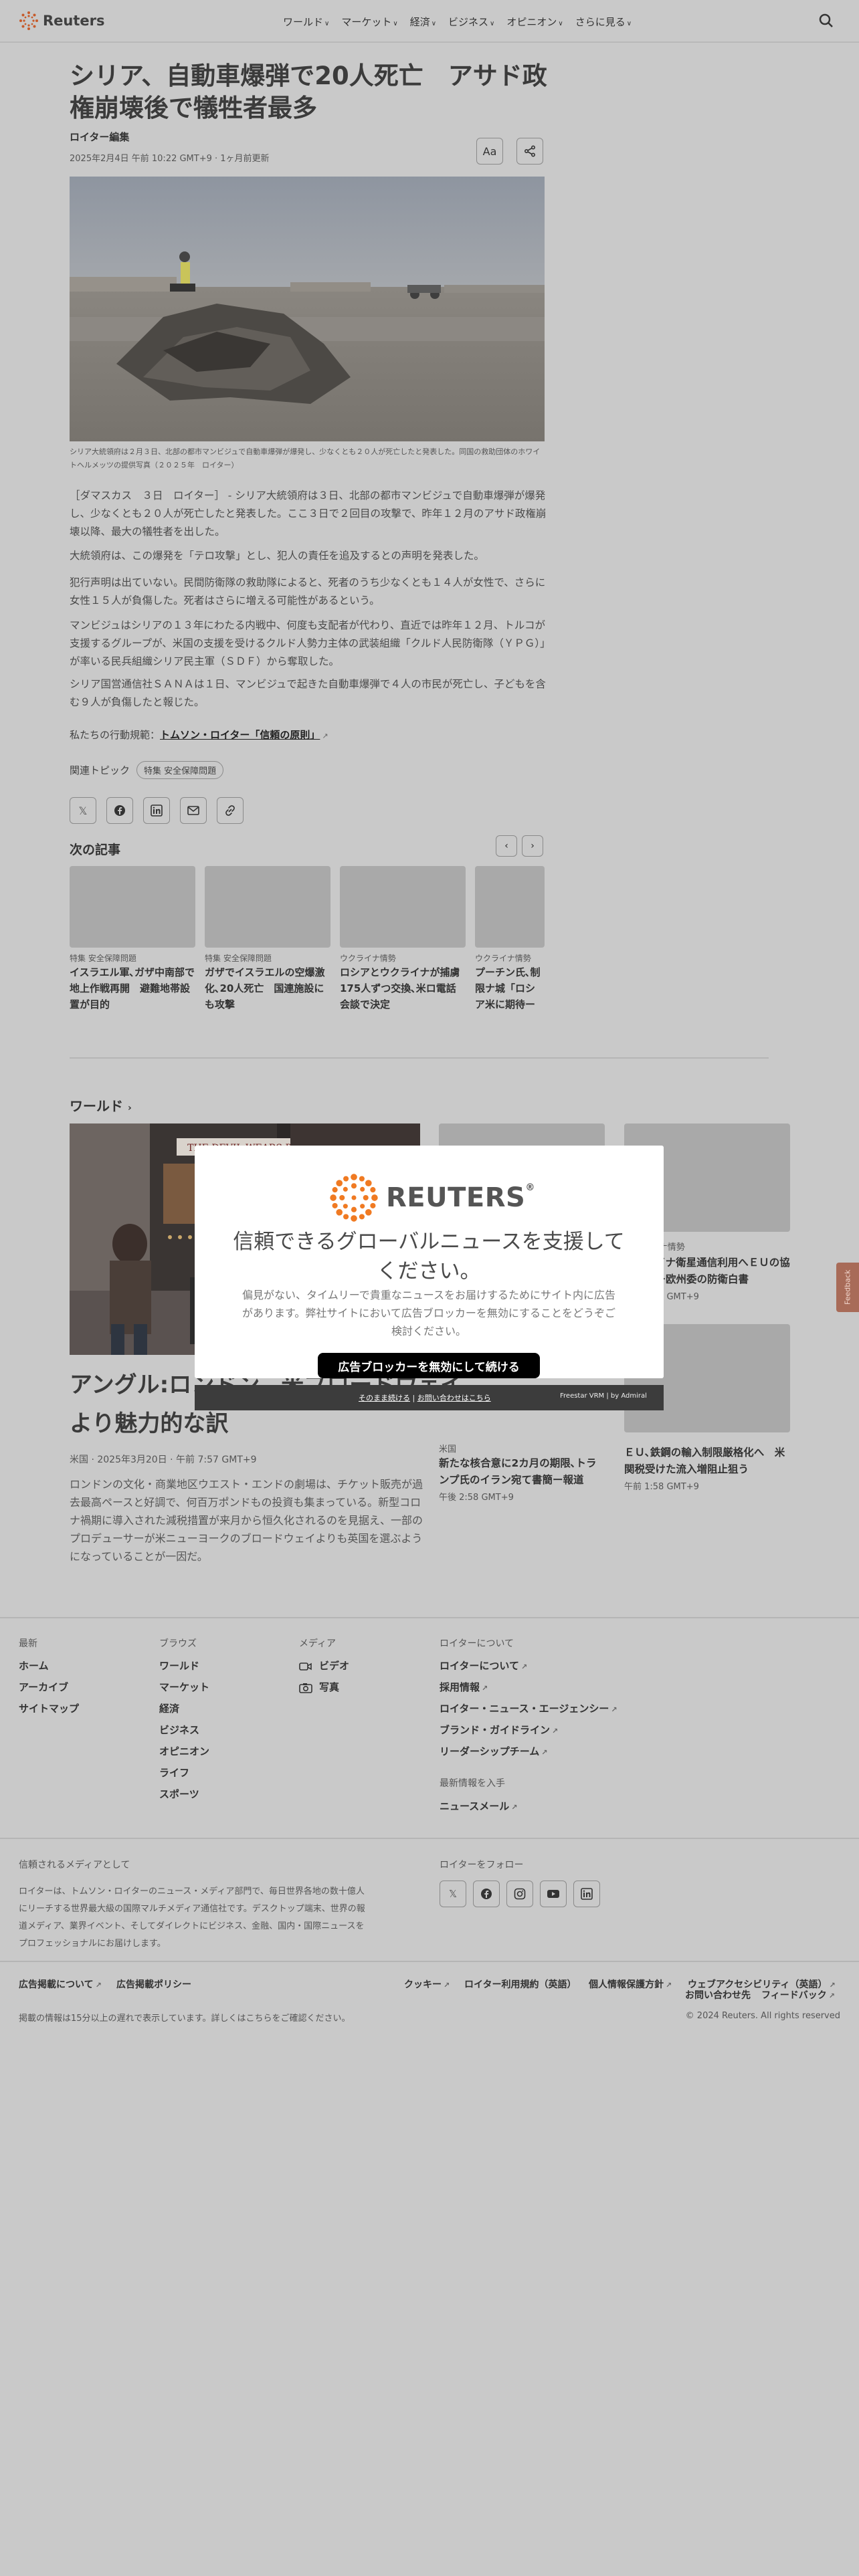 The image size is (859, 2576). I want to click on carousel-prev-button: ‹, so click(506, 846).